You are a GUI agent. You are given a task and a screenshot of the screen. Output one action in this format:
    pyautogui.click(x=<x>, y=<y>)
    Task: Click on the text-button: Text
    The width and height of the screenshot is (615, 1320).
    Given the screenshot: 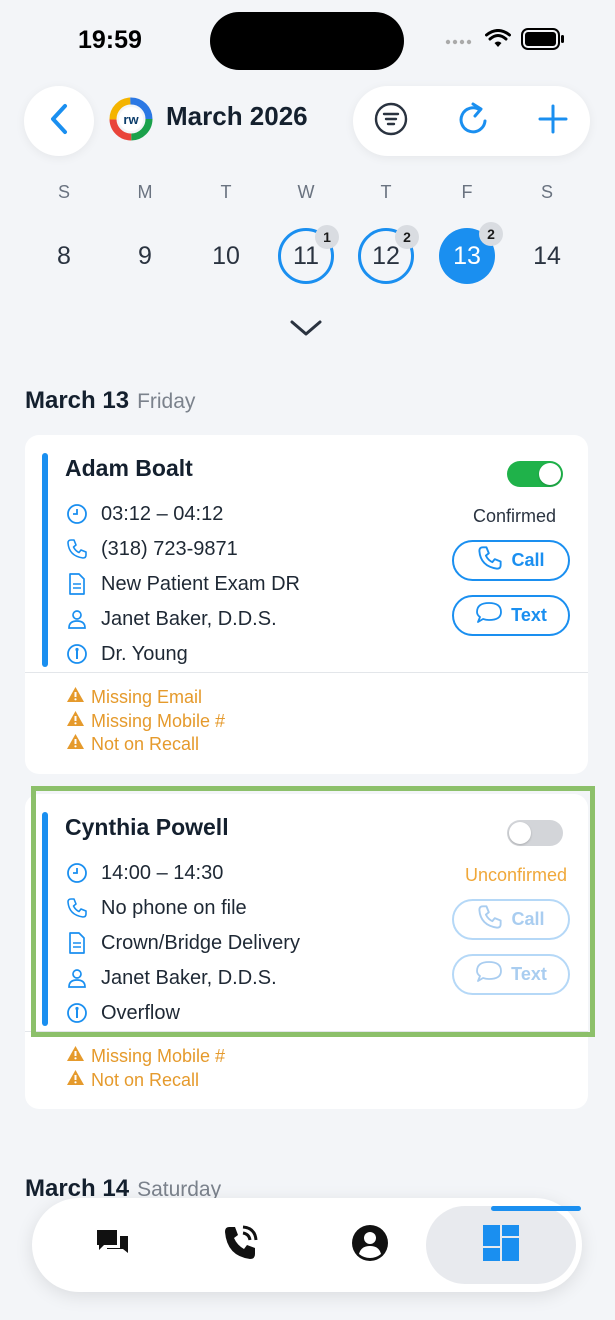 What is the action you would take?
    pyautogui.click(x=511, y=615)
    